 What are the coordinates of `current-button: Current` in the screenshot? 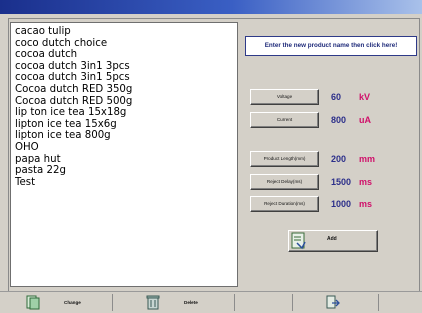 It's located at (284, 120).